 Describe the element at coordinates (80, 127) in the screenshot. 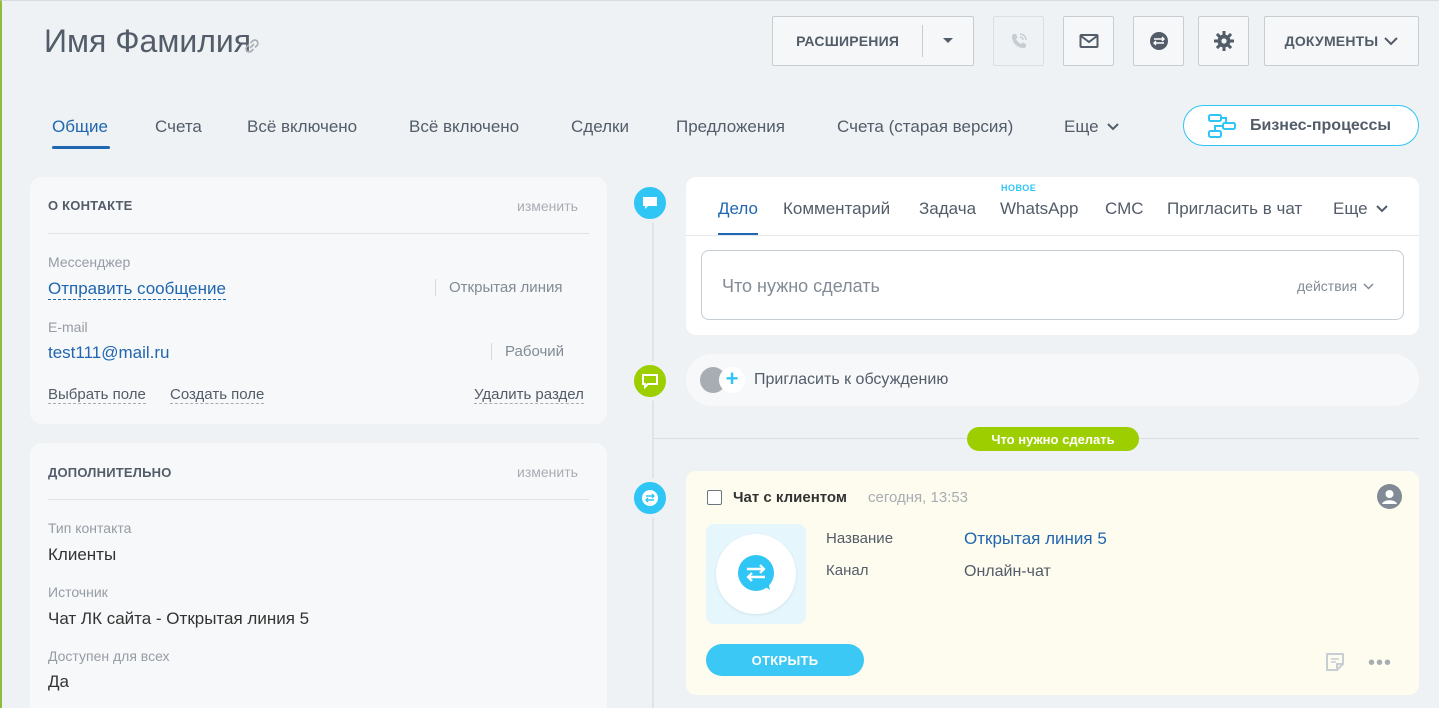

I see `tab-general: Общие` at that location.